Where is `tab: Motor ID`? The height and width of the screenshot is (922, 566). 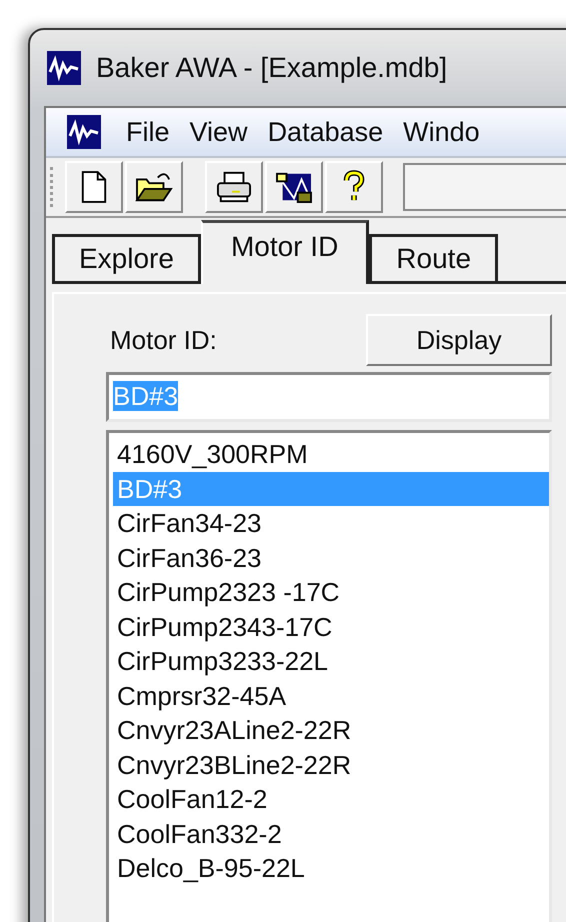 tab: Motor ID is located at coordinates (285, 252).